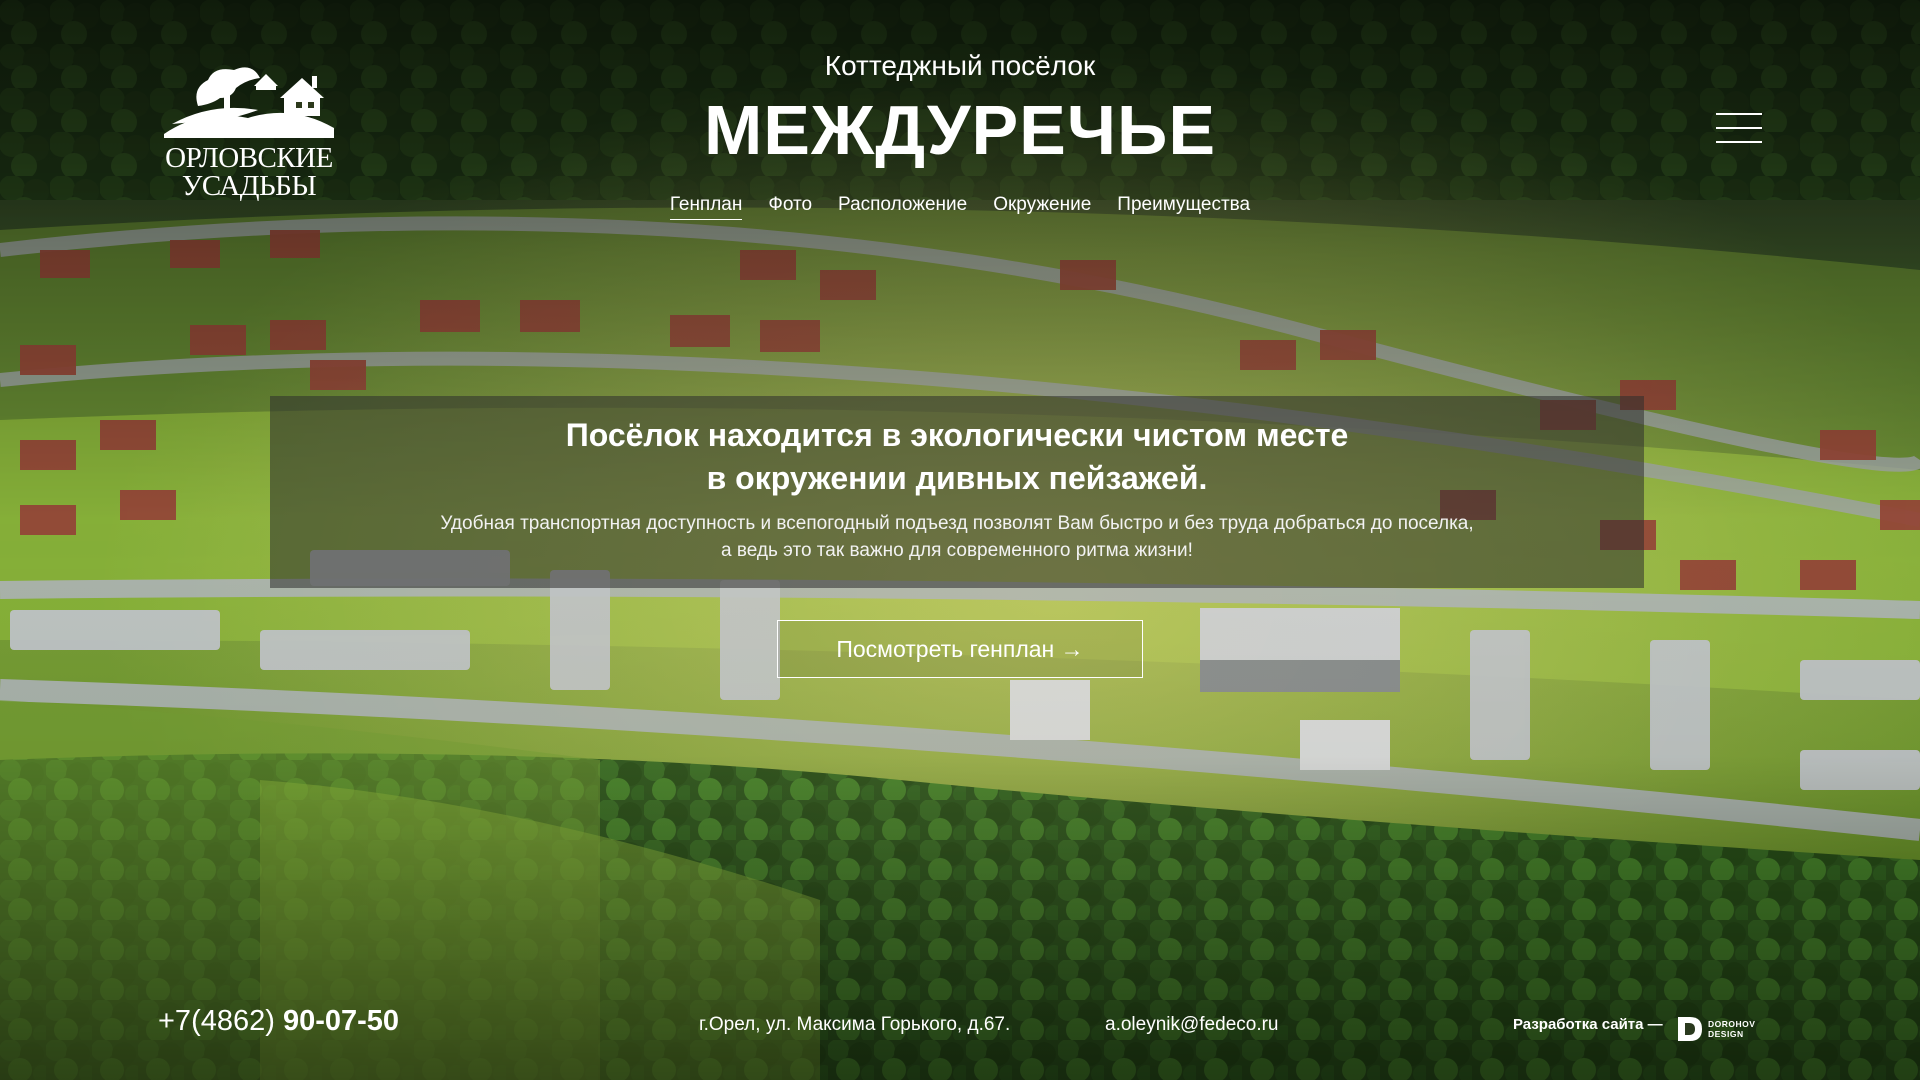 The width and height of the screenshot is (1920, 1080). I want to click on developer-logo: DOROHOV DESIGN, so click(1719, 1029).